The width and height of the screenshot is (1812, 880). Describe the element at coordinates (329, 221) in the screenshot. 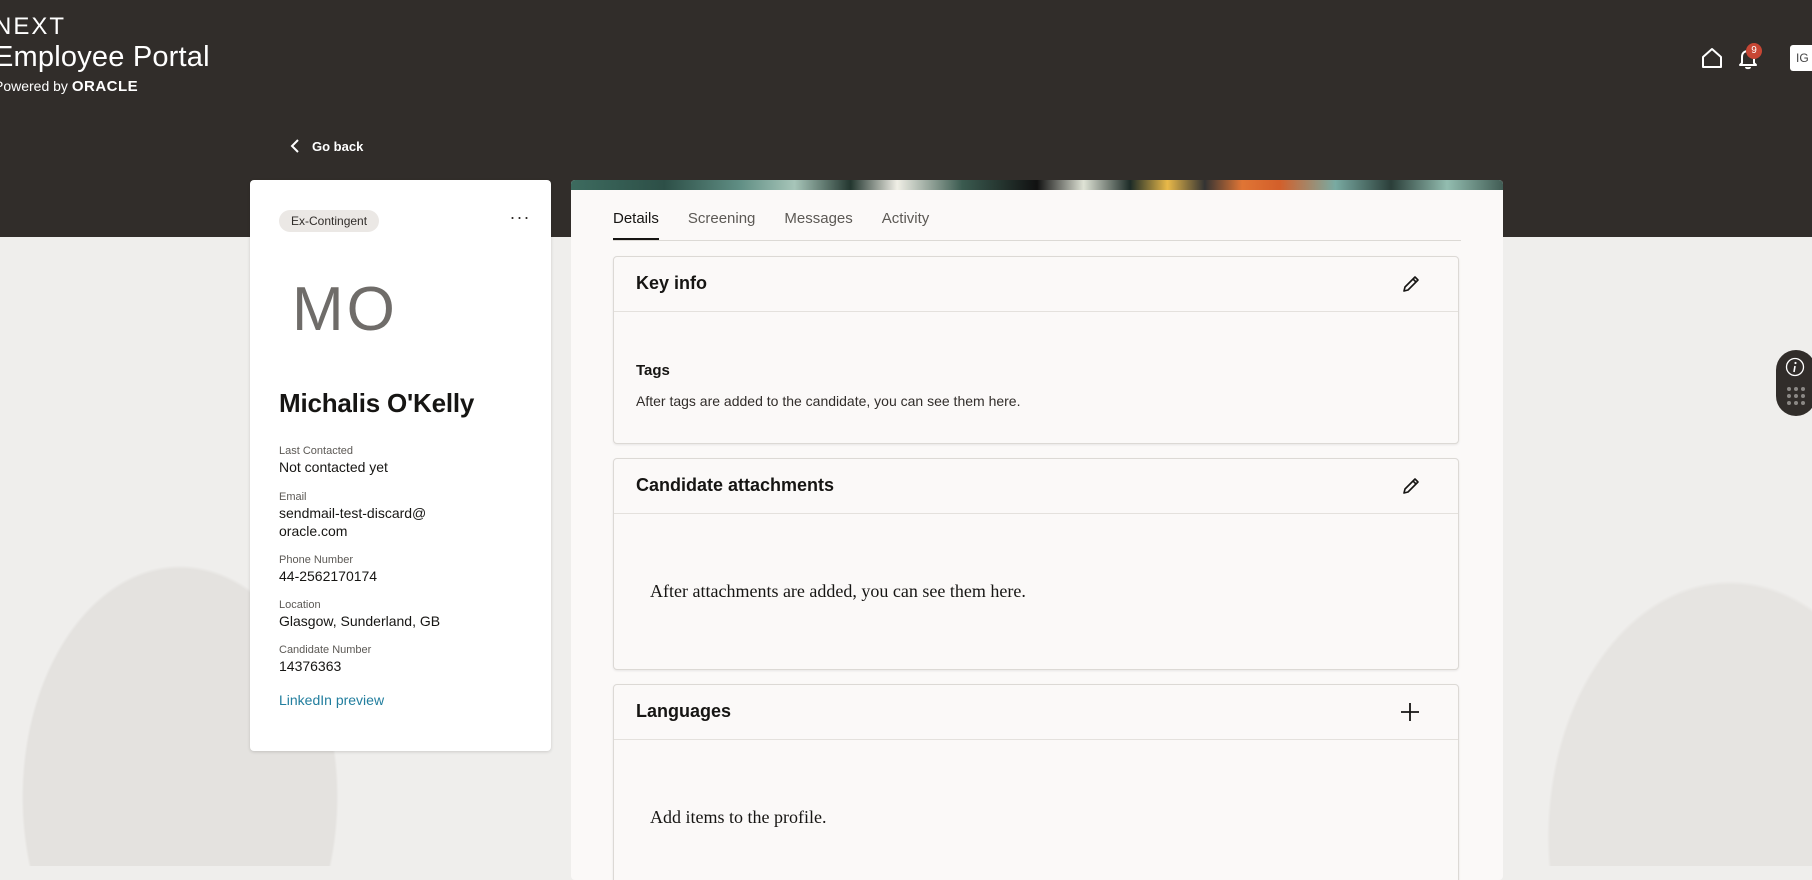

I see `status-chip: Ex-Contingent` at that location.